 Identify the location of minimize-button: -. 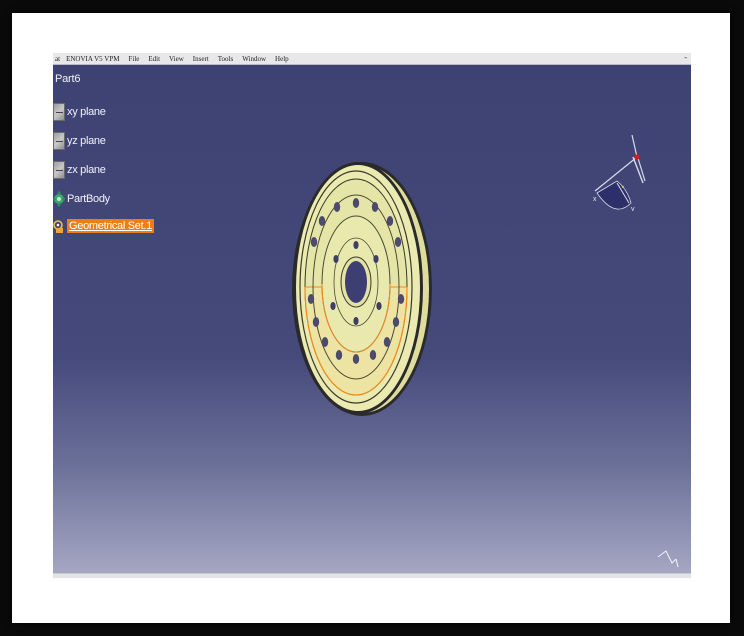
(685, 57).